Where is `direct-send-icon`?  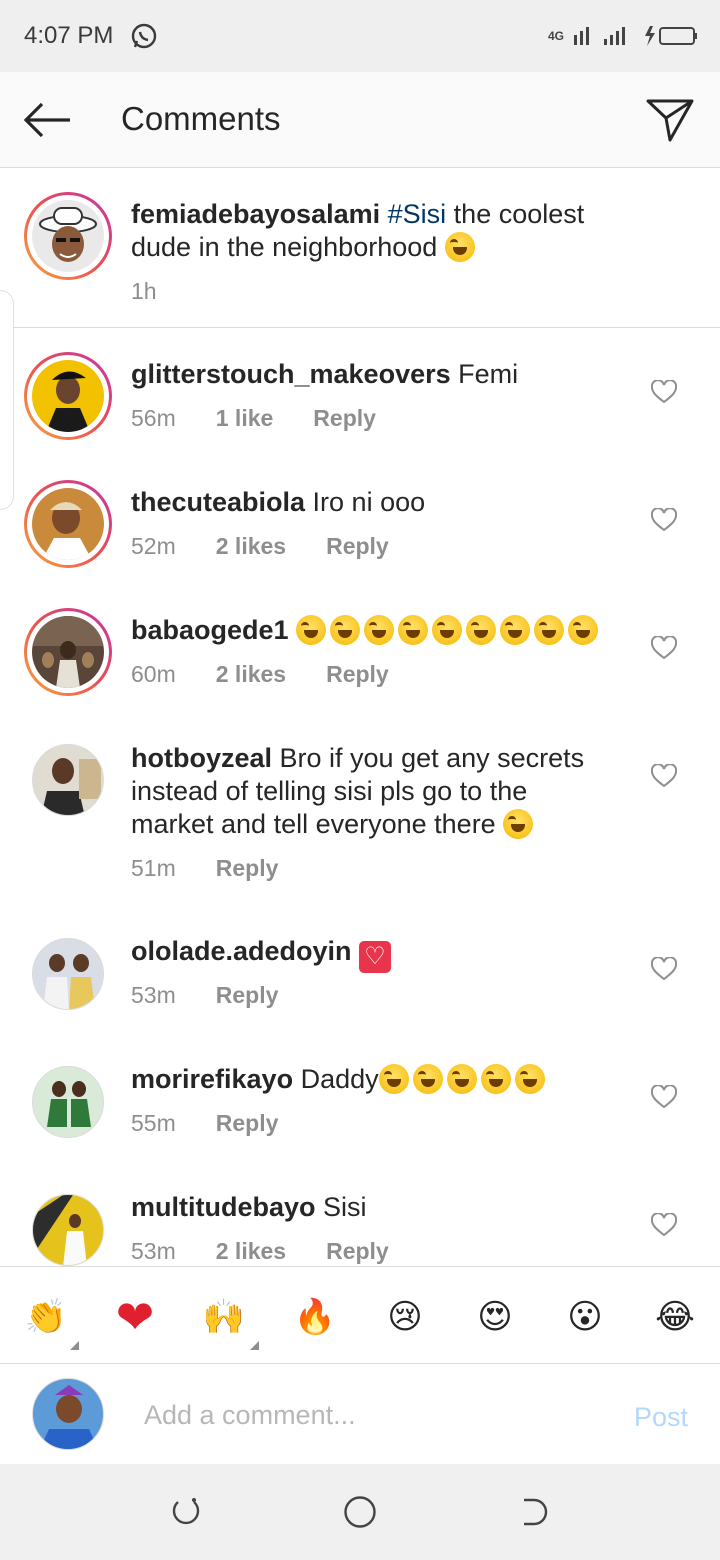 direct-send-icon is located at coordinates (670, 120).